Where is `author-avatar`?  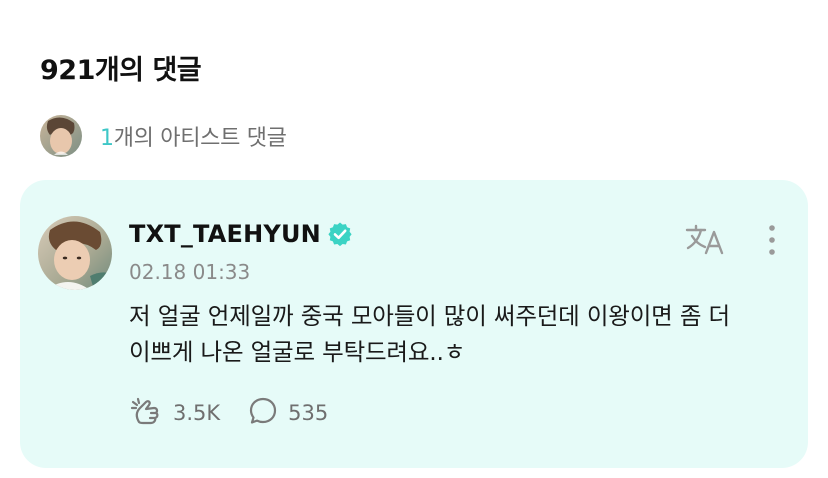
author-avatar is located at coordinates (75, 253).